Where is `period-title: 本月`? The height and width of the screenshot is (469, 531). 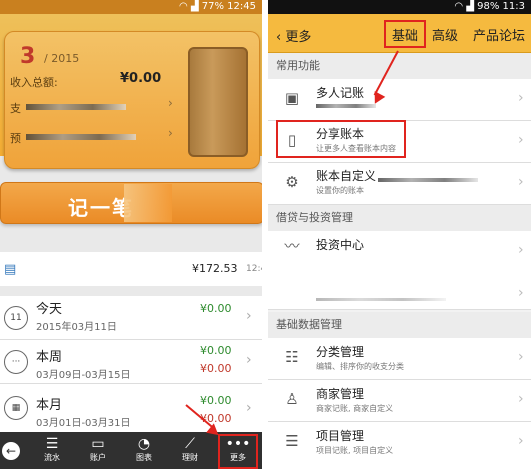 period-title: 本月 is located at coordinates (49, 405).